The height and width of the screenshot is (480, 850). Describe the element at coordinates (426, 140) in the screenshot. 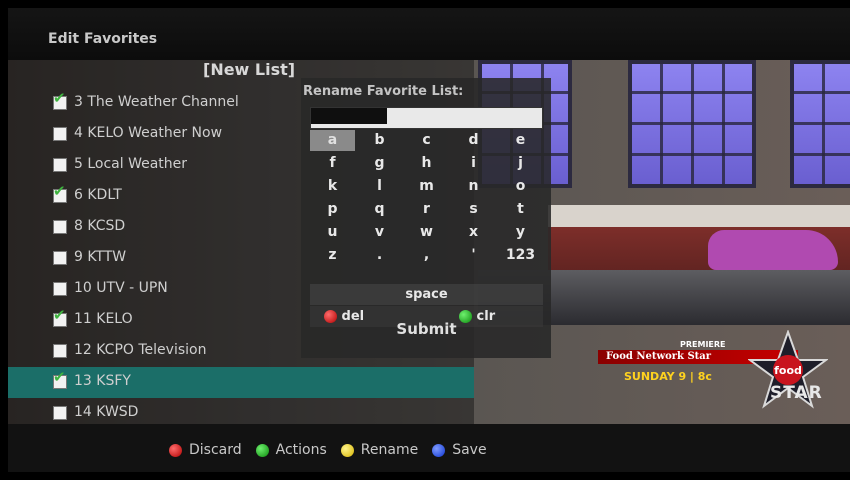

I see `key-0-2: c` at that location.